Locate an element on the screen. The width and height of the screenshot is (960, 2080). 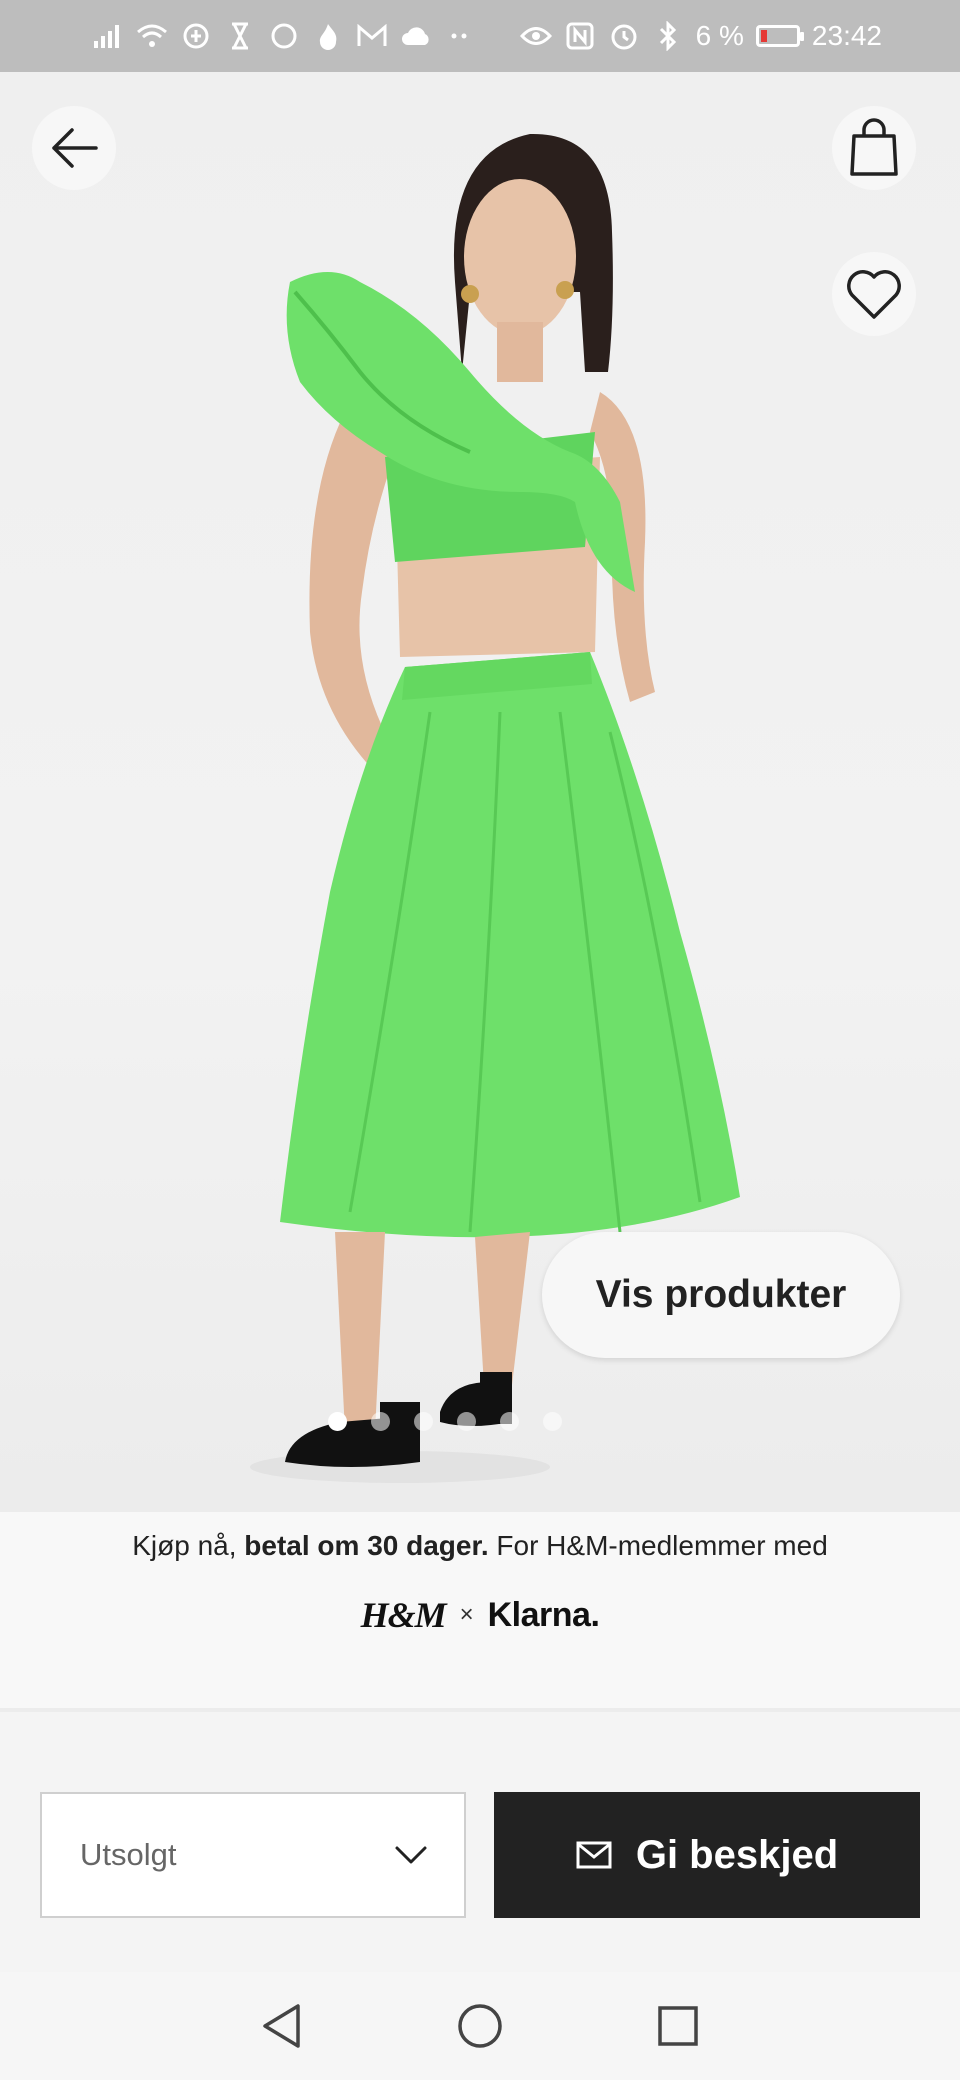
nav-home-button is located at coordinates (480, 2026).